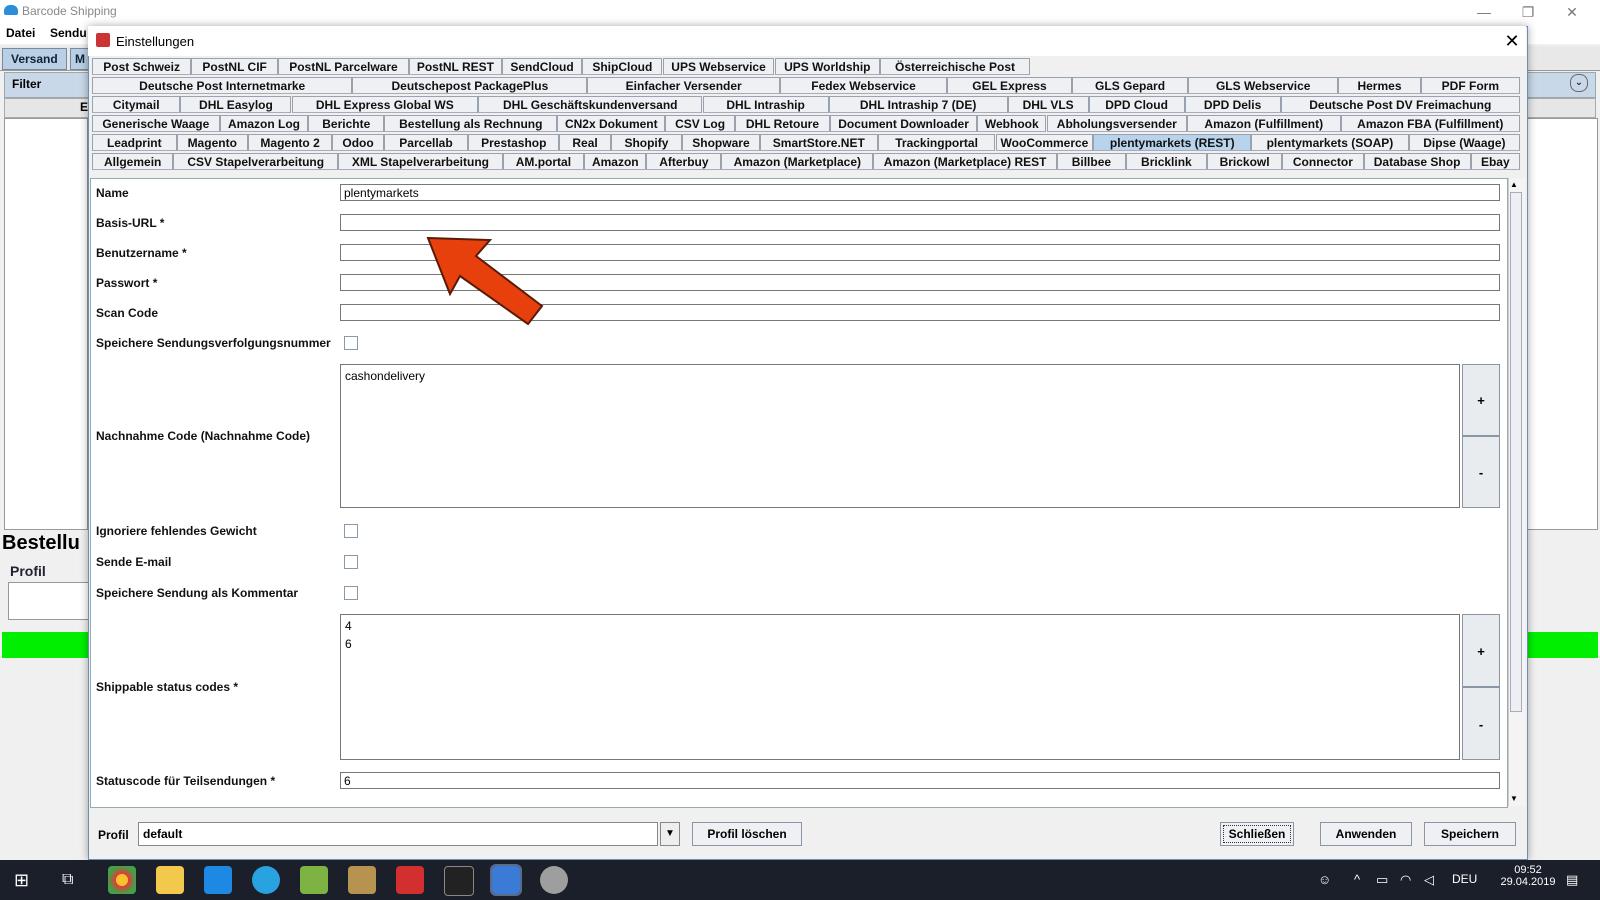 This screenshot has height=900, width=1600. I want to click on people-icon: ☺, so click(1324, 879).